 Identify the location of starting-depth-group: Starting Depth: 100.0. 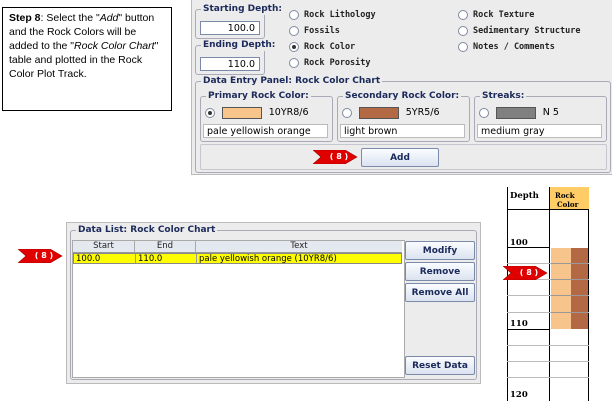
(239, 21).